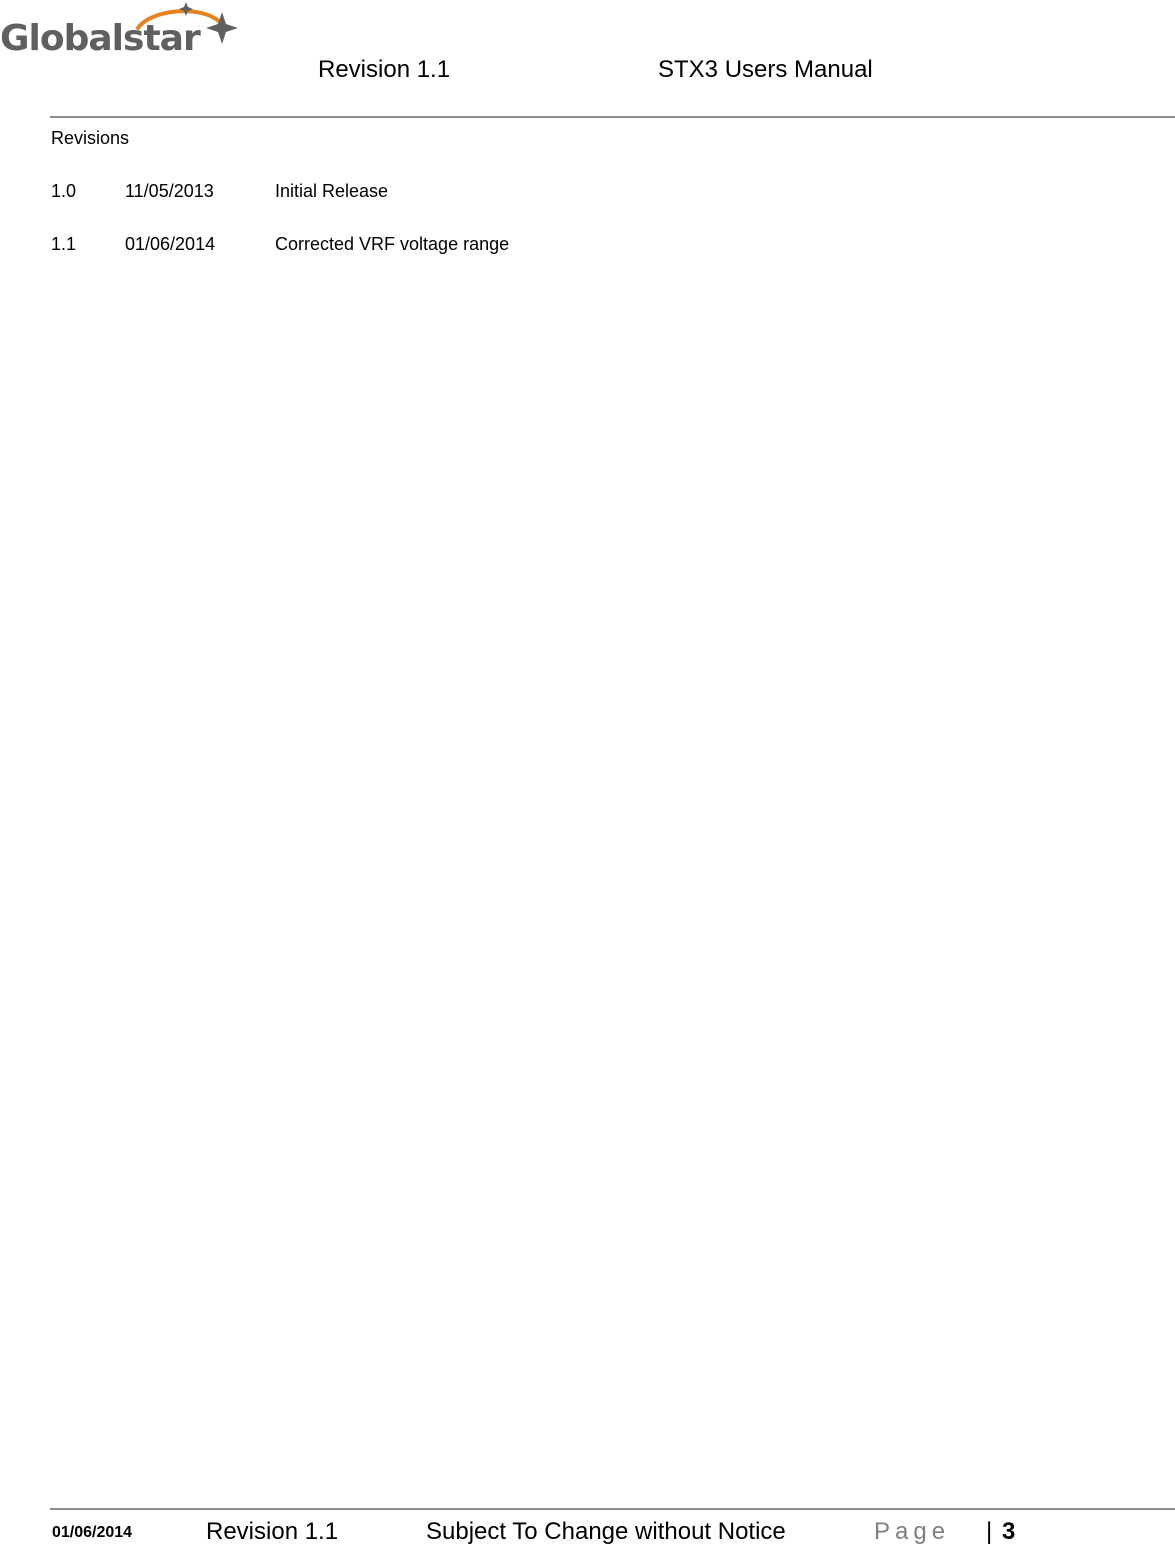 This screenshot has width=1175, height=1550. I want to click on revision-version: 1.1, so click(64, 244).